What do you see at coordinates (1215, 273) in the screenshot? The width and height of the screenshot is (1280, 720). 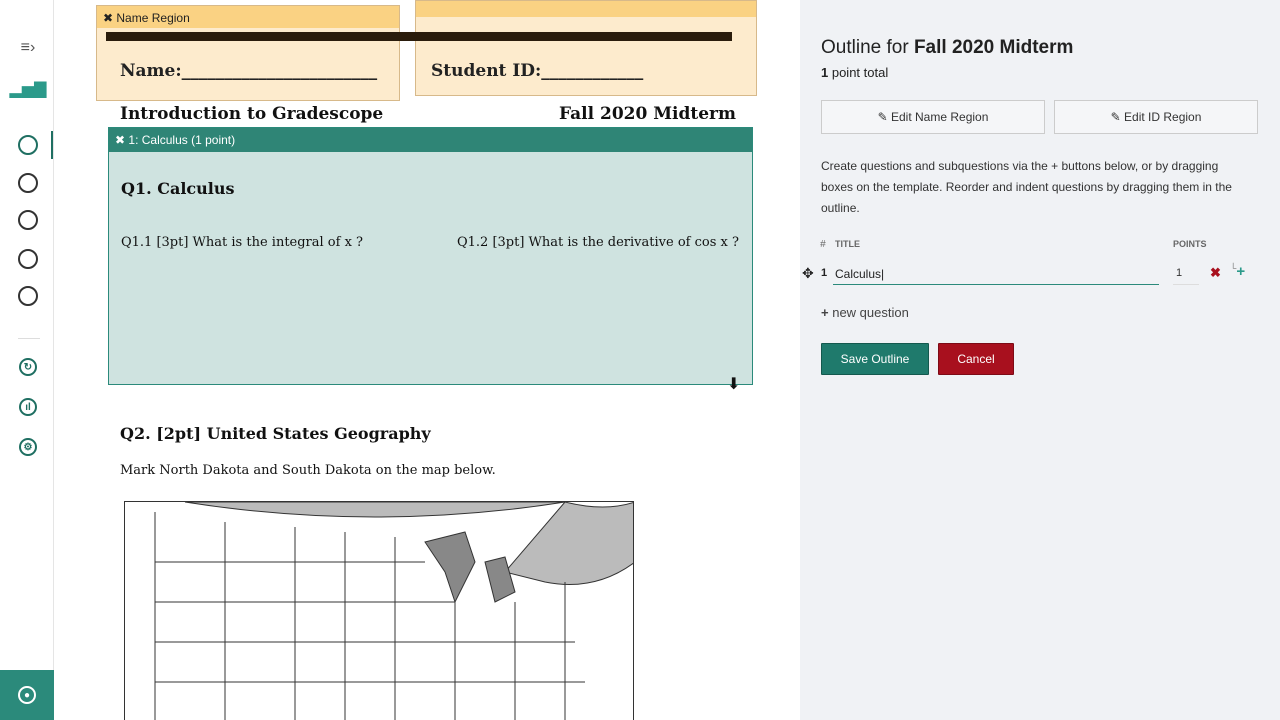 I see `delete-icon: ✖` at bounding box center [1215, 273].